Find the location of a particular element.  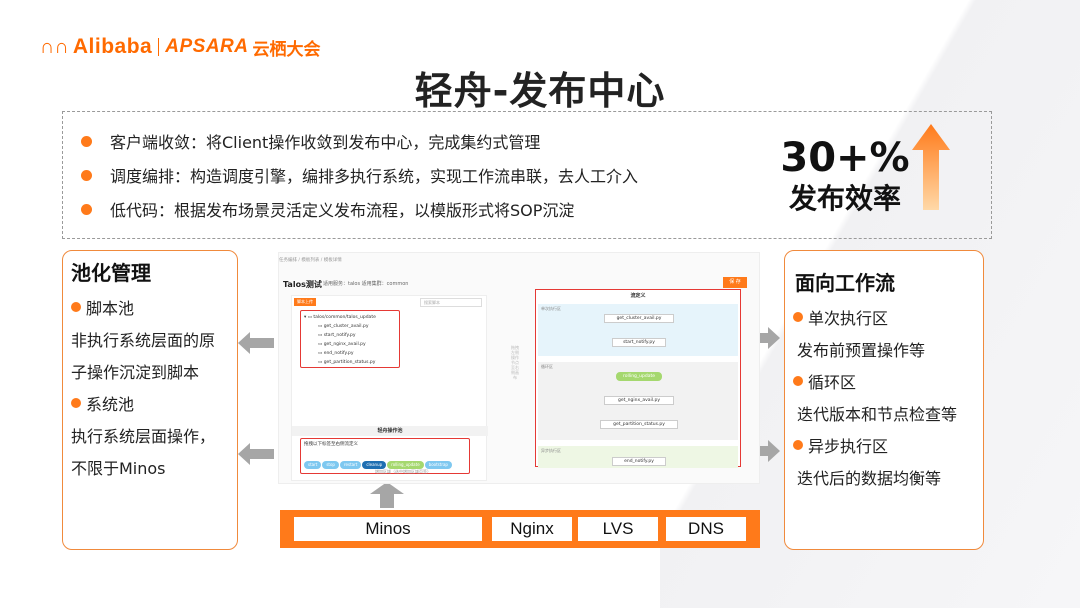

operation-chip: rolling_update is located at coordinates (405, 465).